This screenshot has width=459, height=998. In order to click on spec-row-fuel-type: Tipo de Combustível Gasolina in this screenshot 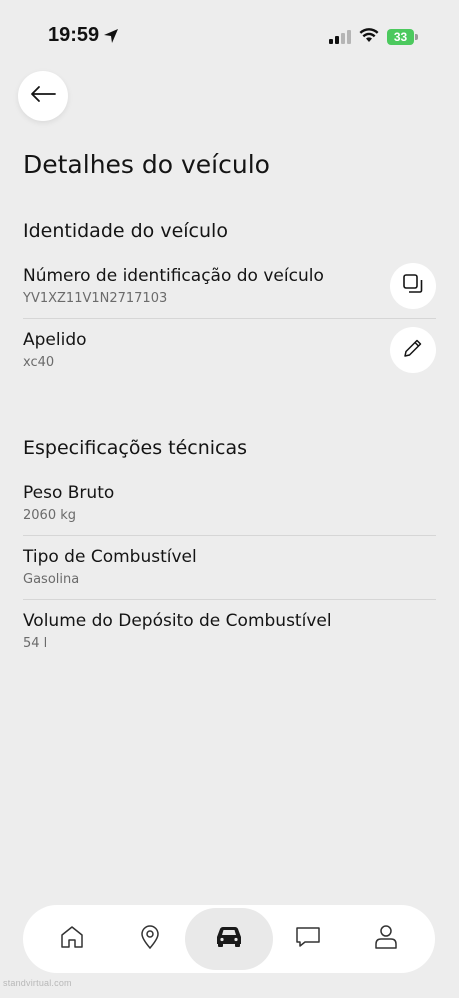, I will do `click(229, 579)`.